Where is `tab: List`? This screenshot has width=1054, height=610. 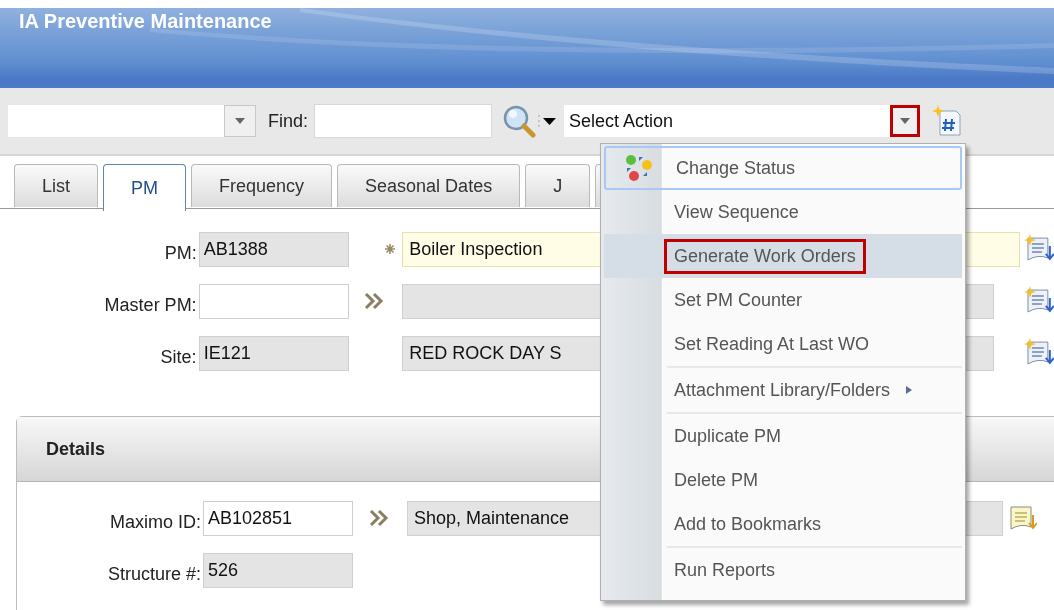 tab: List is located at coordinates (56, 185).